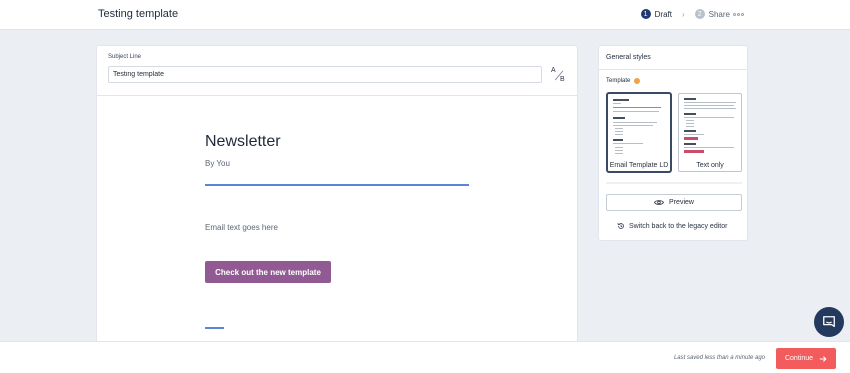 This screenshot has height=373, width=850. Describe the element at coordinates (710, 165) in the screenshot. I see `template-caption: Text only` at that location.